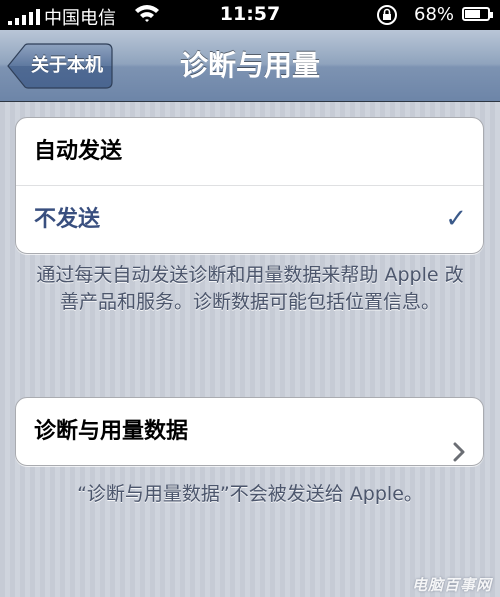  What do you see at coordinates (67, 219) in the screenshot?
I see `option-label: 不发送` at bounding box center [67, 219].